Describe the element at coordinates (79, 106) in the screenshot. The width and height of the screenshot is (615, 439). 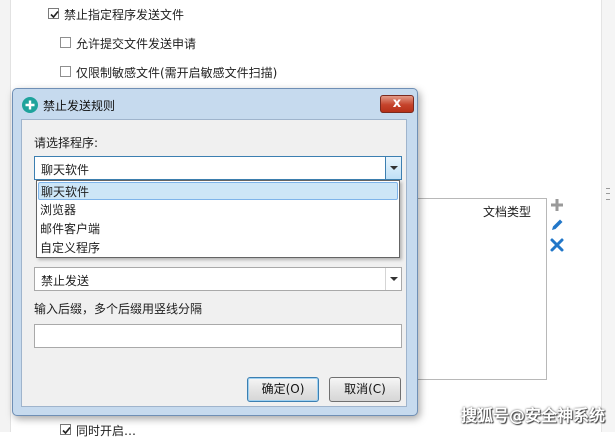
I see `dialog-title: 禁止发送规则` at that location.